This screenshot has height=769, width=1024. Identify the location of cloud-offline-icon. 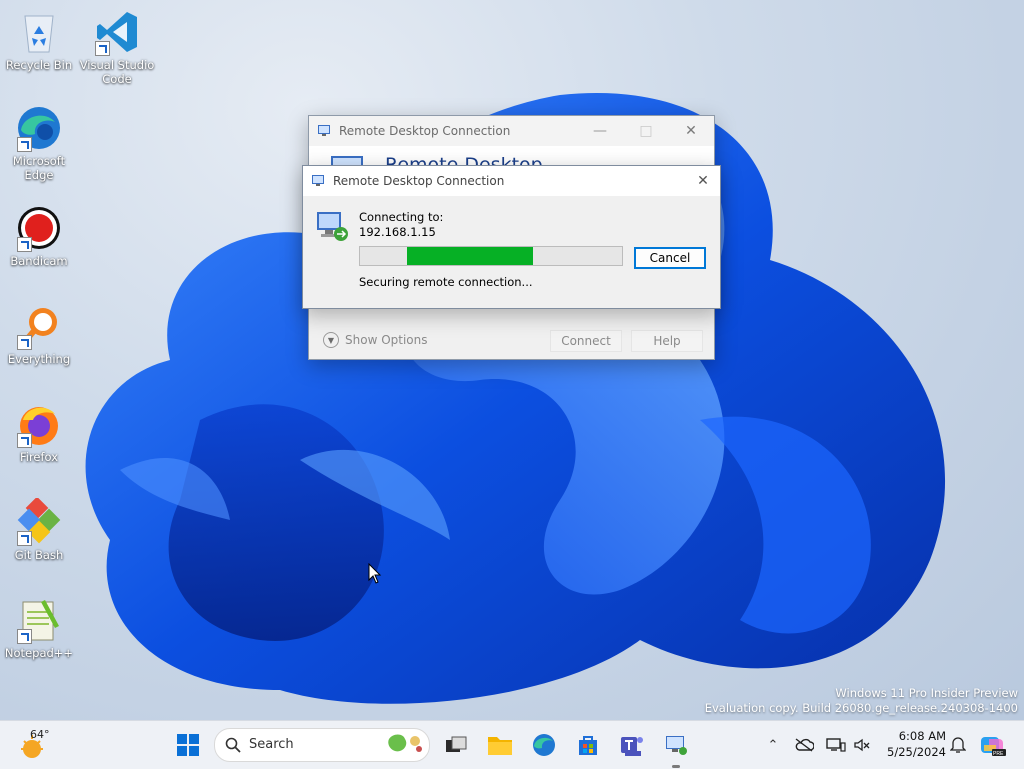
(804, 745).